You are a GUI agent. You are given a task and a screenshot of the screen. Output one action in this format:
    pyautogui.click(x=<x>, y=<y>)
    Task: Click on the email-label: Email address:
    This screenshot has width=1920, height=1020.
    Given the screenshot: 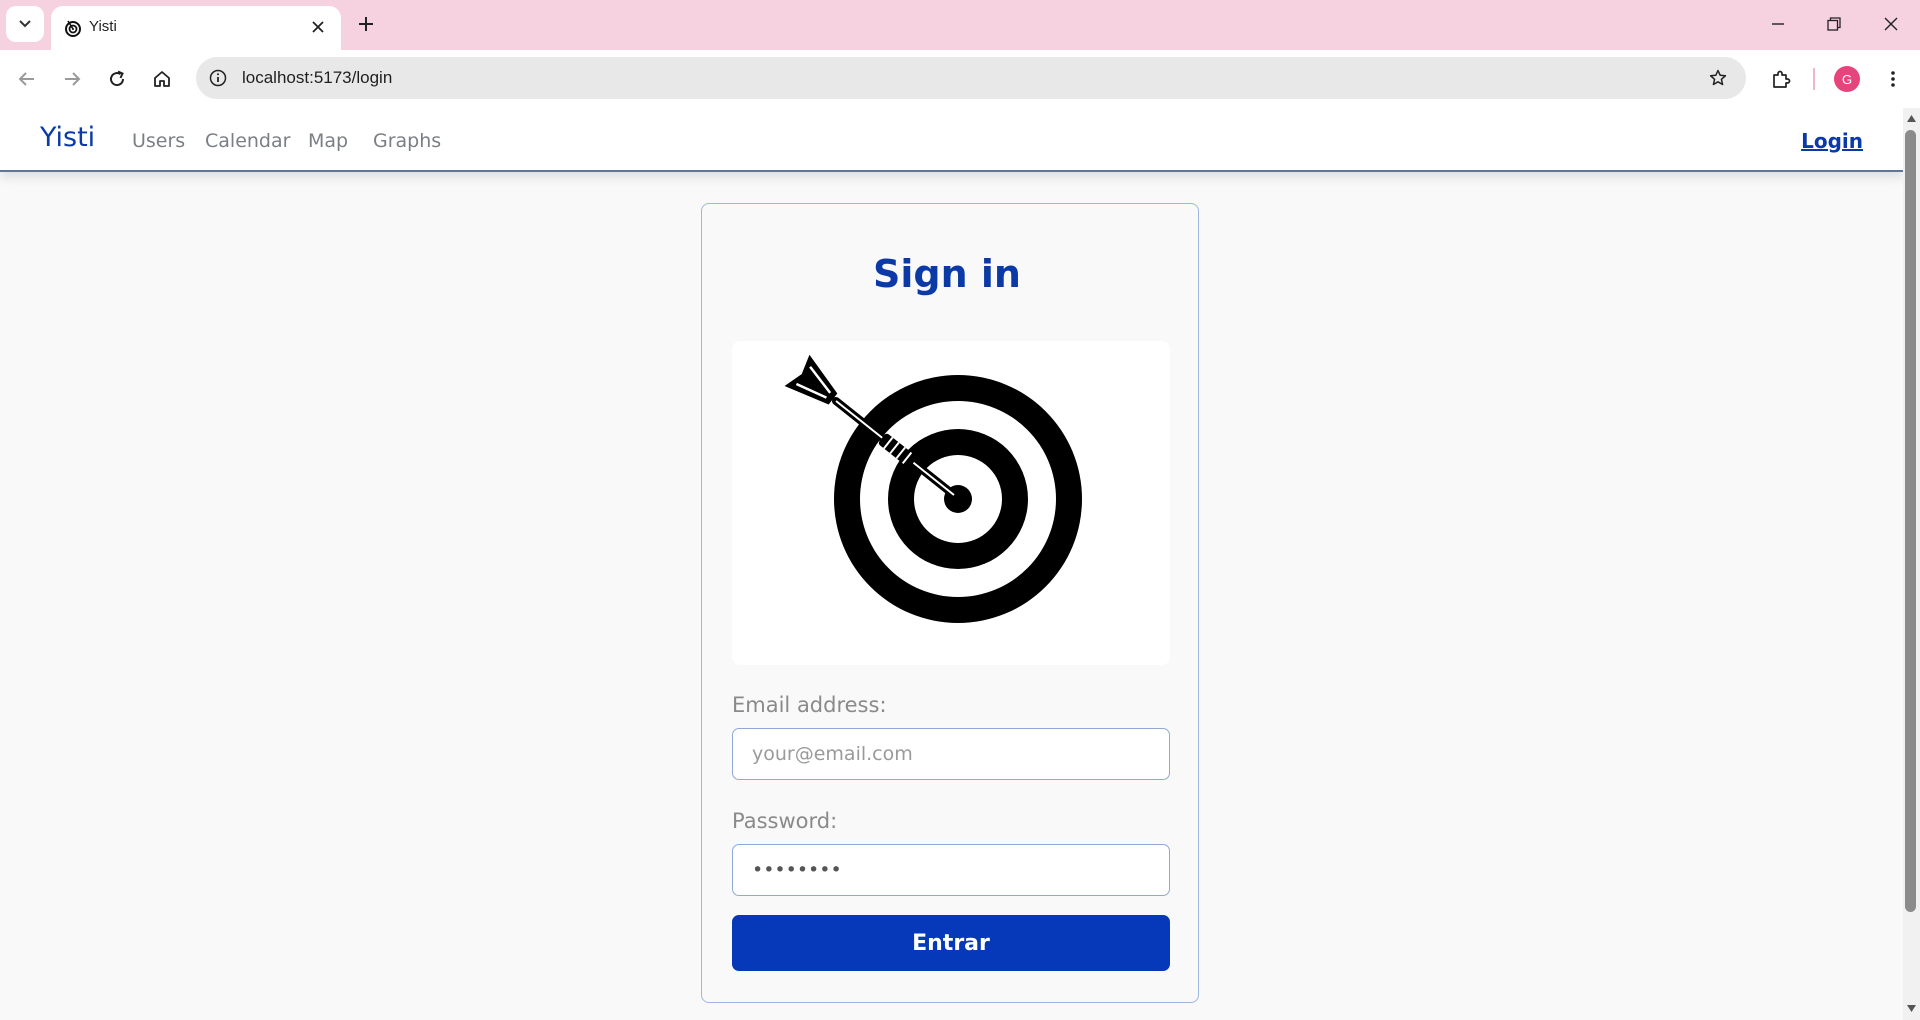 What is the action you would take?
    pyautogui.click(x=809, y=705)
    